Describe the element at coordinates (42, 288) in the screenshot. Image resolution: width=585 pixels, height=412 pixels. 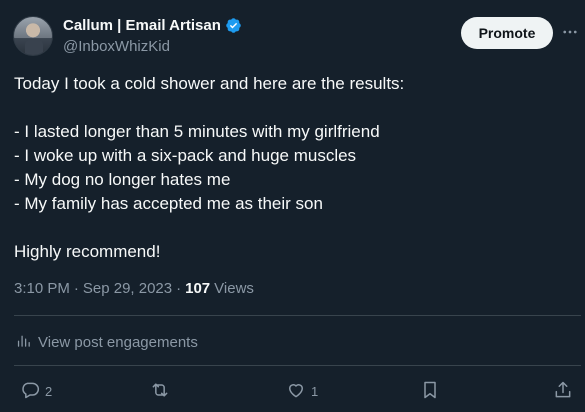
I see `post-time: 3:10 PM` at that location.